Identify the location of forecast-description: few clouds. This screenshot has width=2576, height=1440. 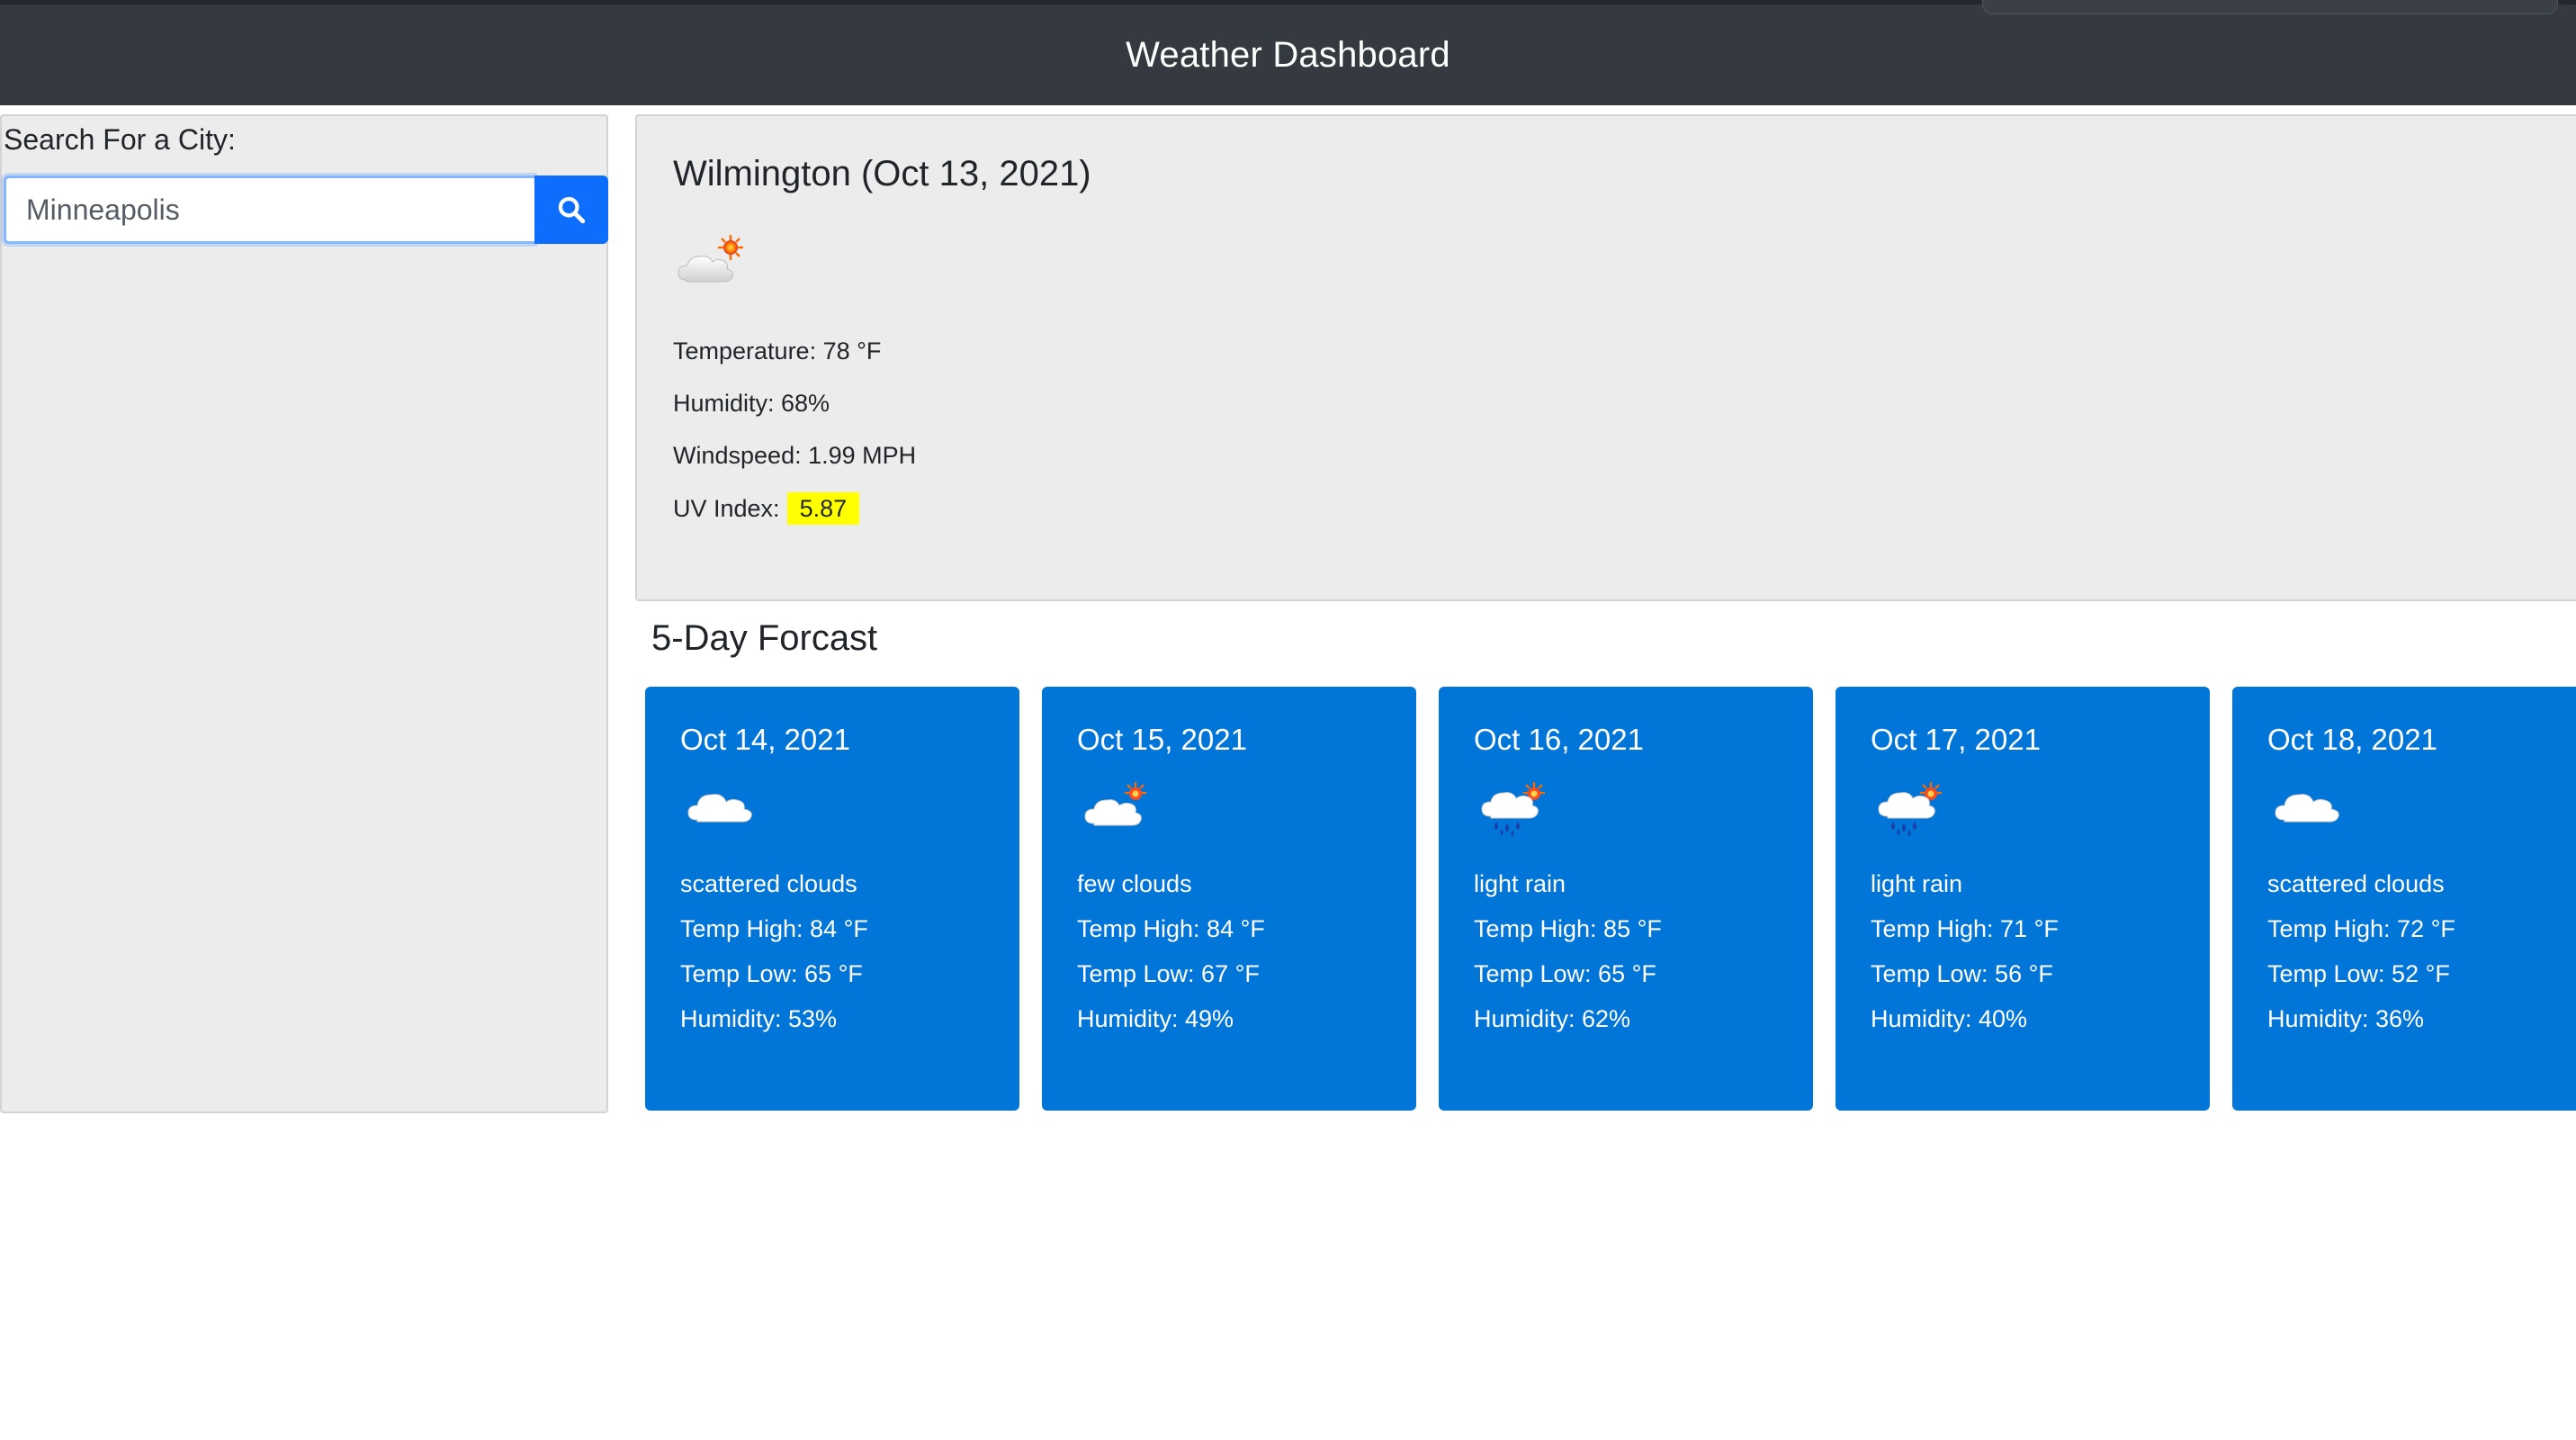
(1134, 884).